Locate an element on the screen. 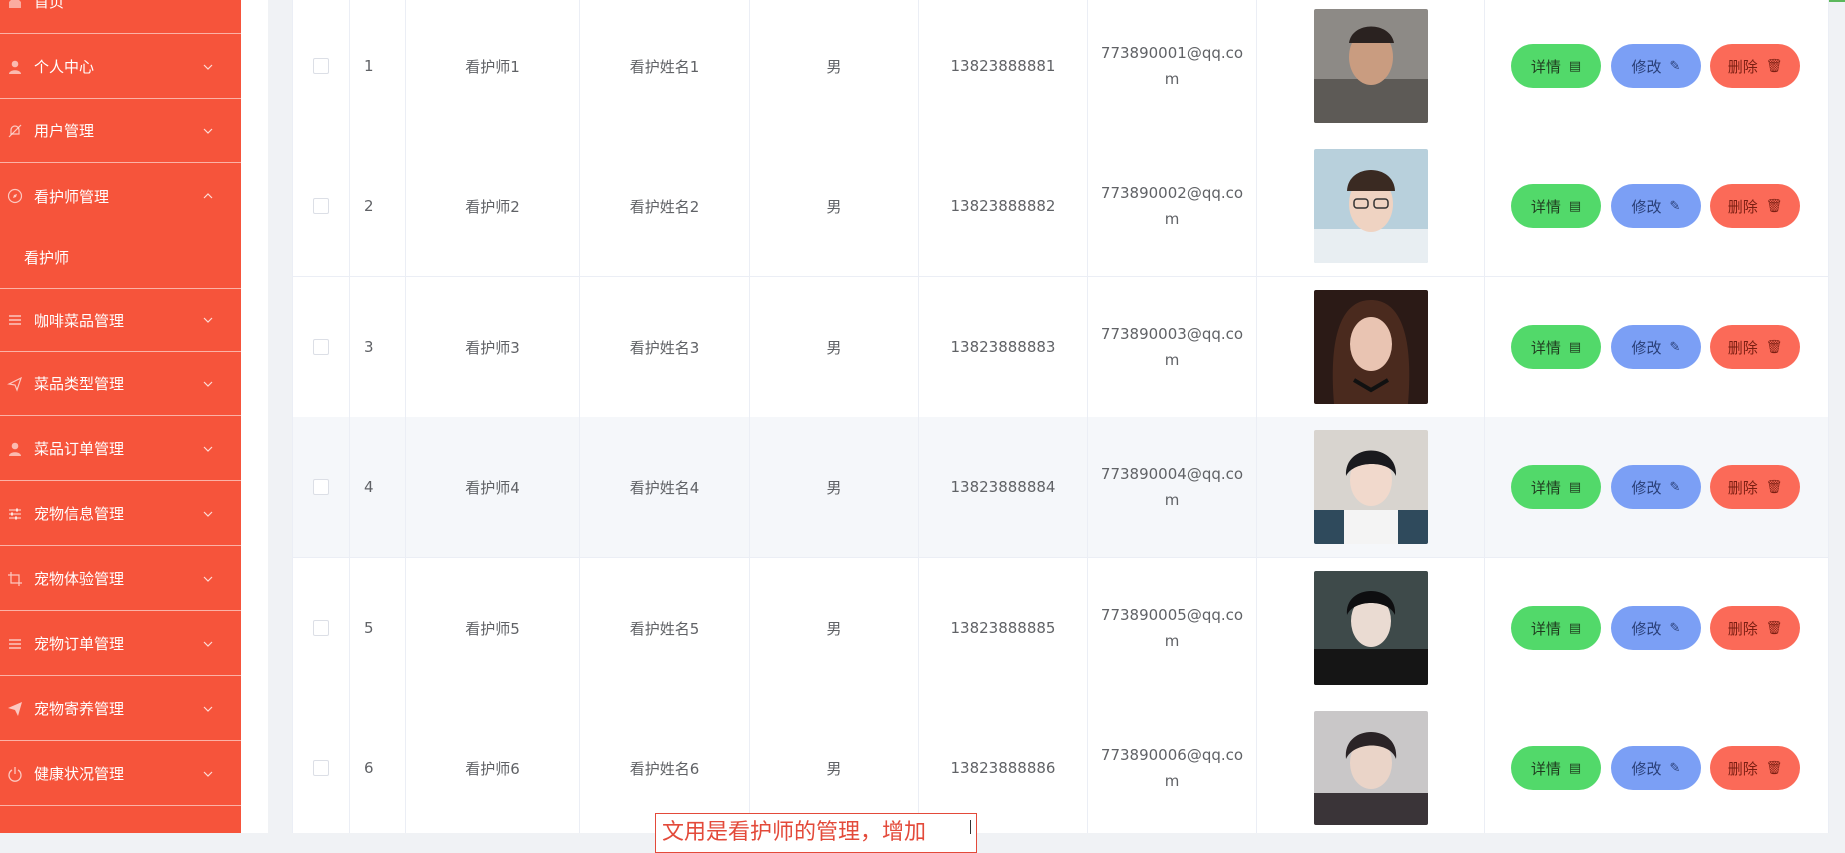 This screenshot has width=1845, height=853. sidebar-item-label: 看护师管理 is located at coordinates (72, 196).